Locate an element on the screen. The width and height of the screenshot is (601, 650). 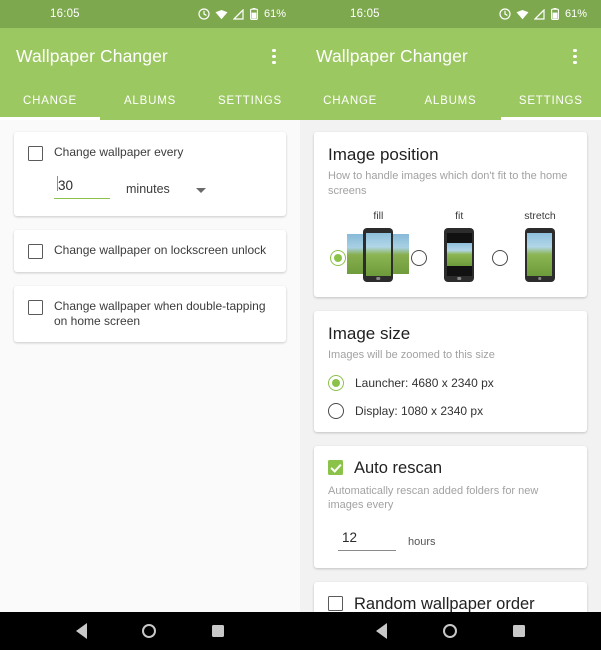
double-tap-checkbox is located at coordinates (35, 307).